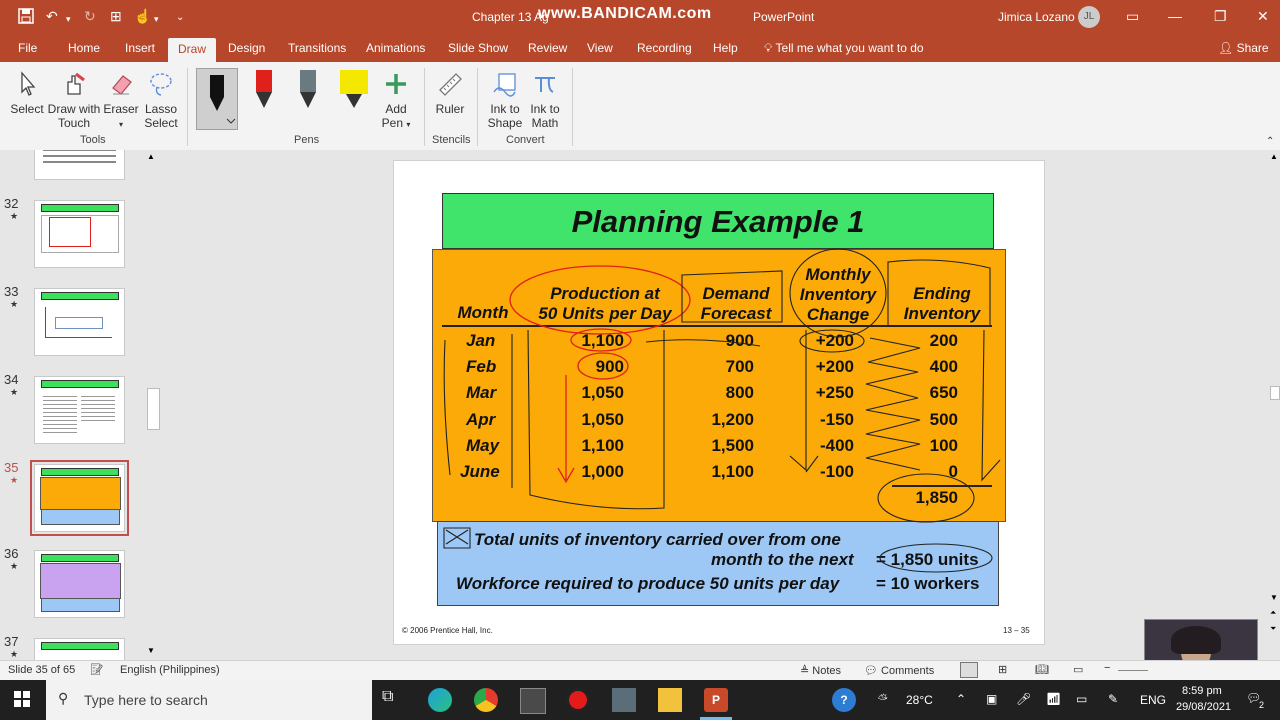  I want to click on select-button: Select, so click(27, 93).